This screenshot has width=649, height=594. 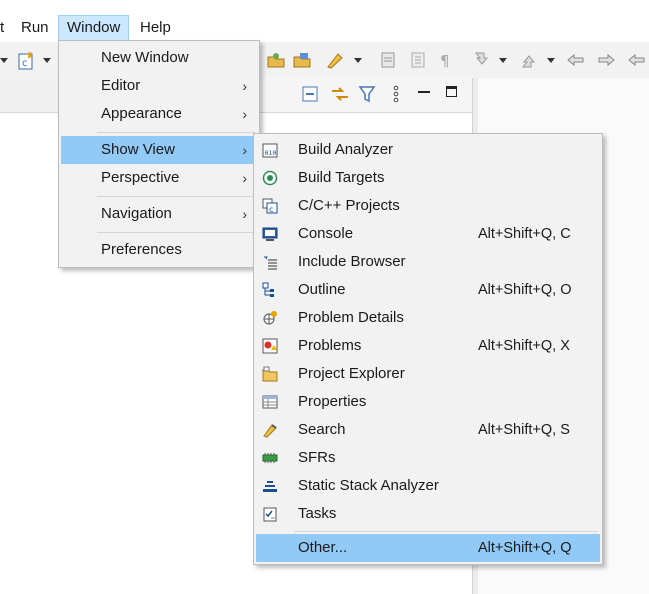 I want to click on menu-help: Help, so click(x=155, y=28).